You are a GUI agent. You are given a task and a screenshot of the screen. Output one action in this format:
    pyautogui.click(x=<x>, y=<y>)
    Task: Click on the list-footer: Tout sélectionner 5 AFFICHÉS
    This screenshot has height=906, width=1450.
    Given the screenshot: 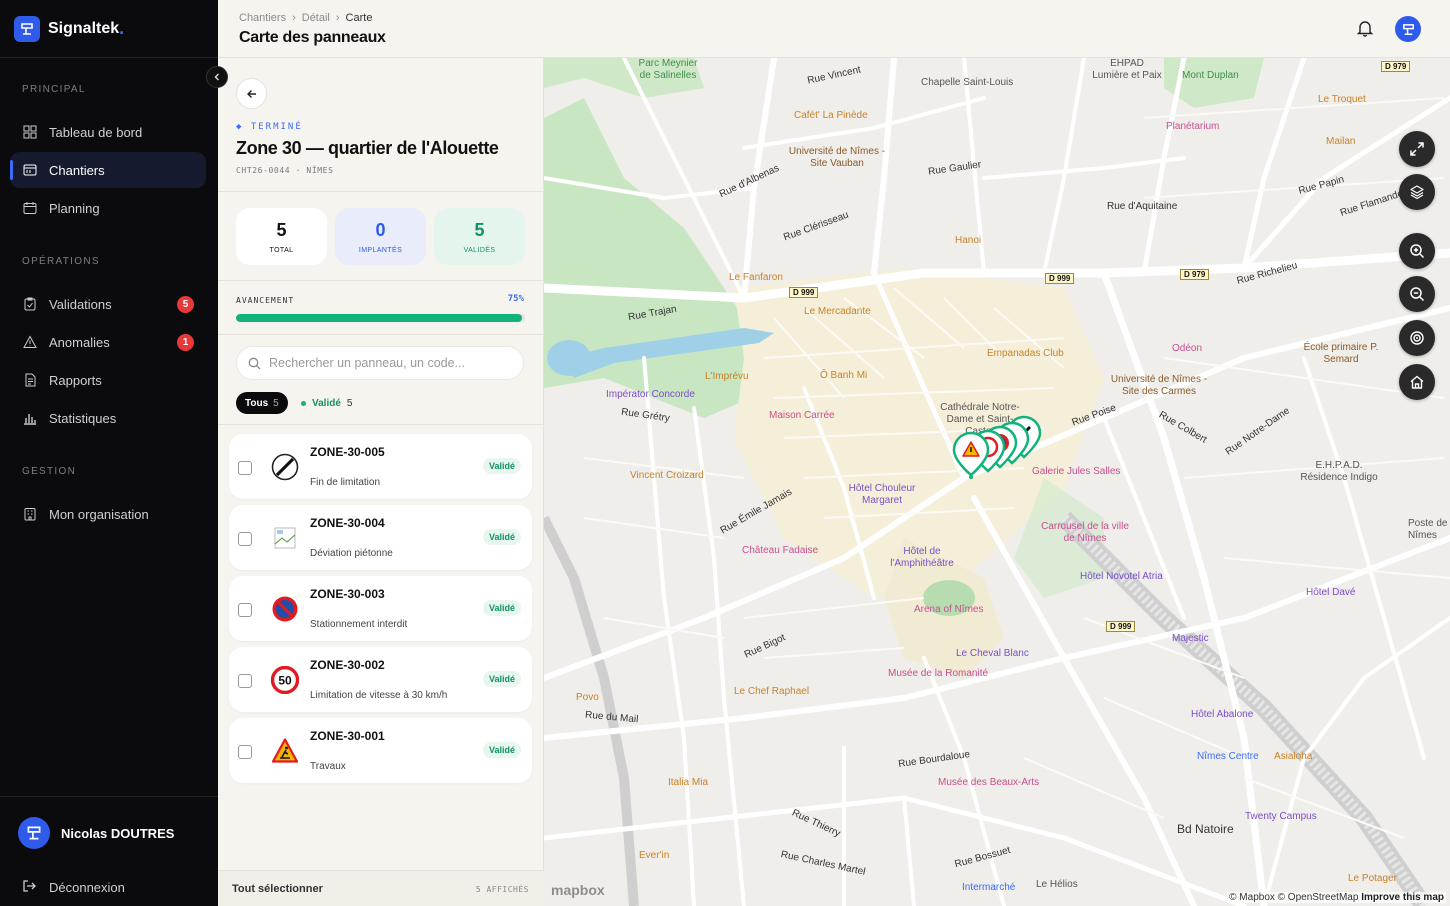 What is the action you would take?
    pyautogui.click(x=381, y=888)
    